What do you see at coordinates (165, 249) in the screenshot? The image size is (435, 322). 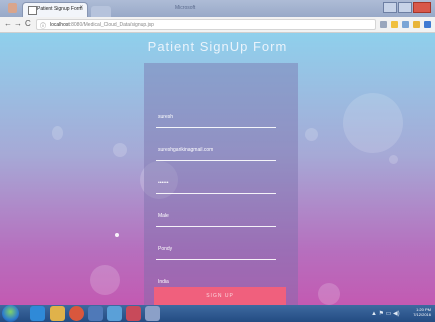 I see `city-value: Pondy` at bounding box center [165, 249].